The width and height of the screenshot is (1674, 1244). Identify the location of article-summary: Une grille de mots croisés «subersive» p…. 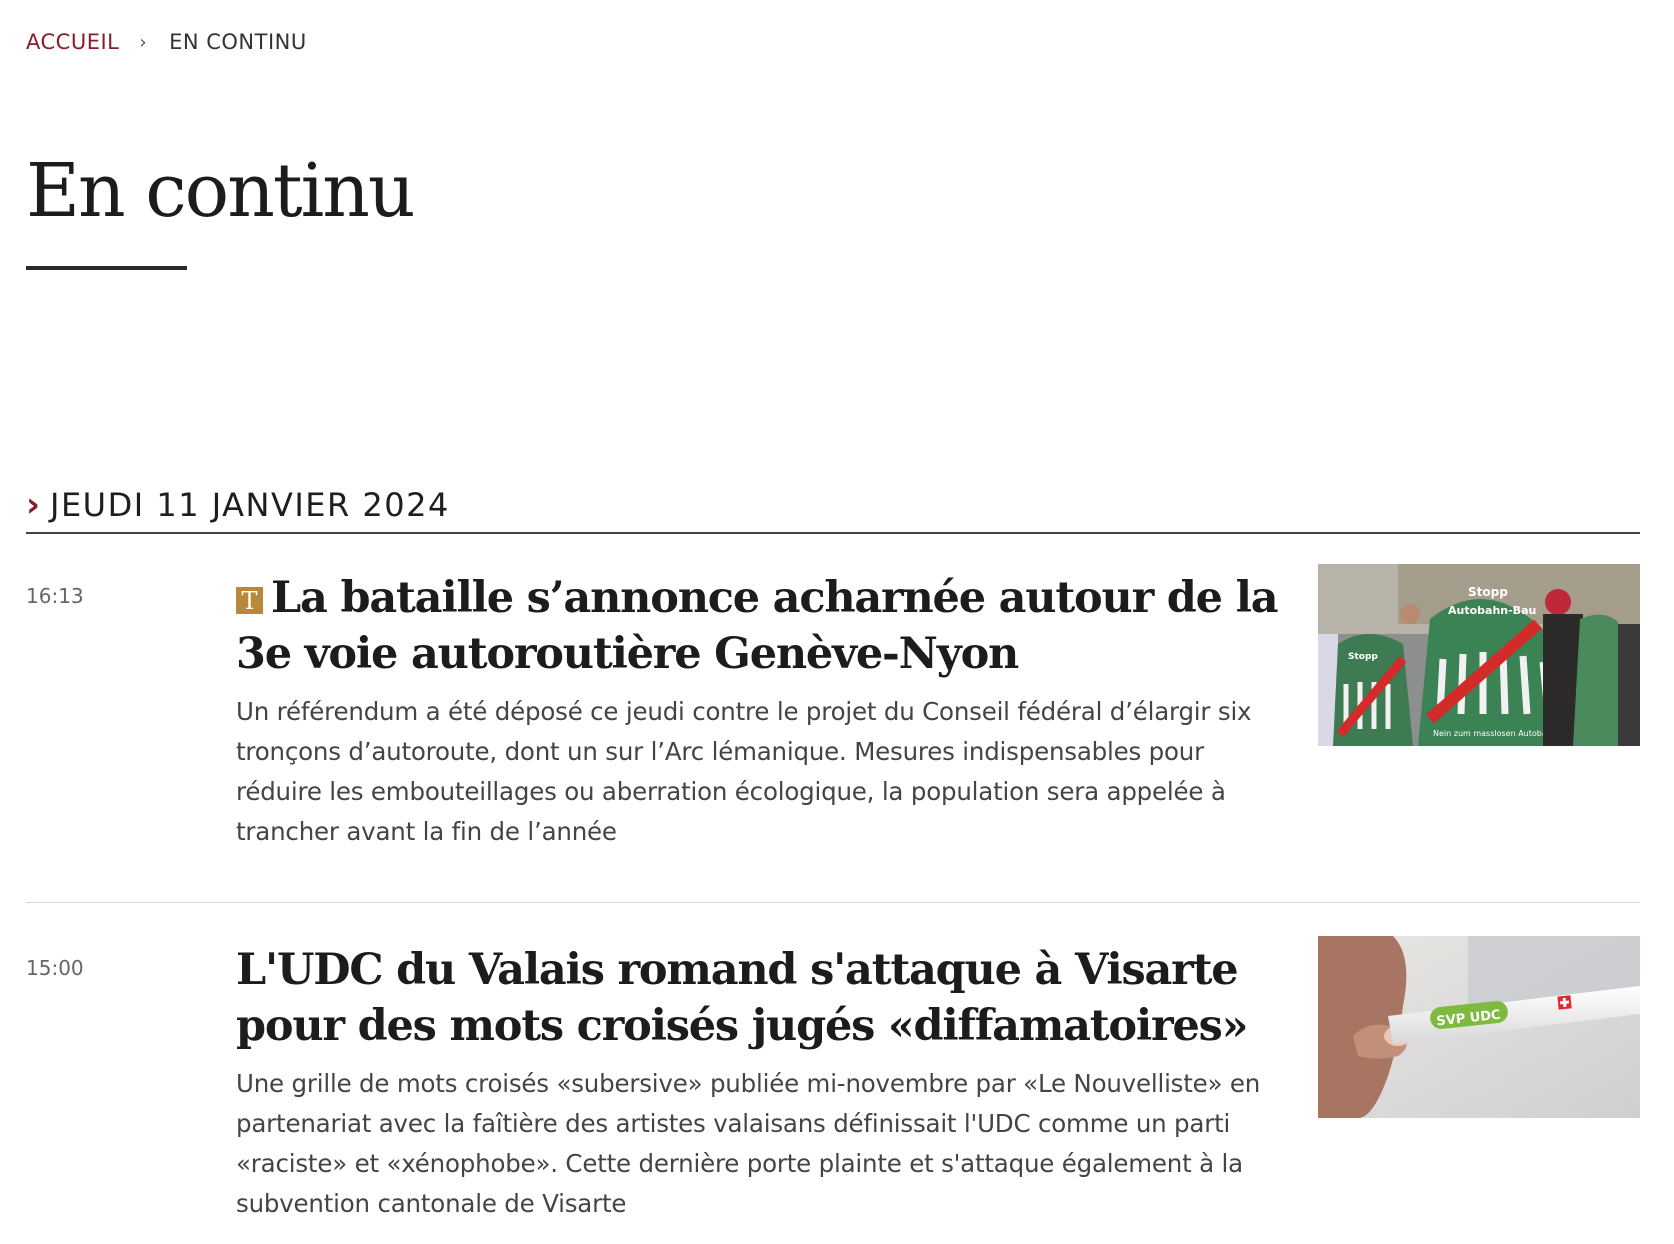
(748, 1143).